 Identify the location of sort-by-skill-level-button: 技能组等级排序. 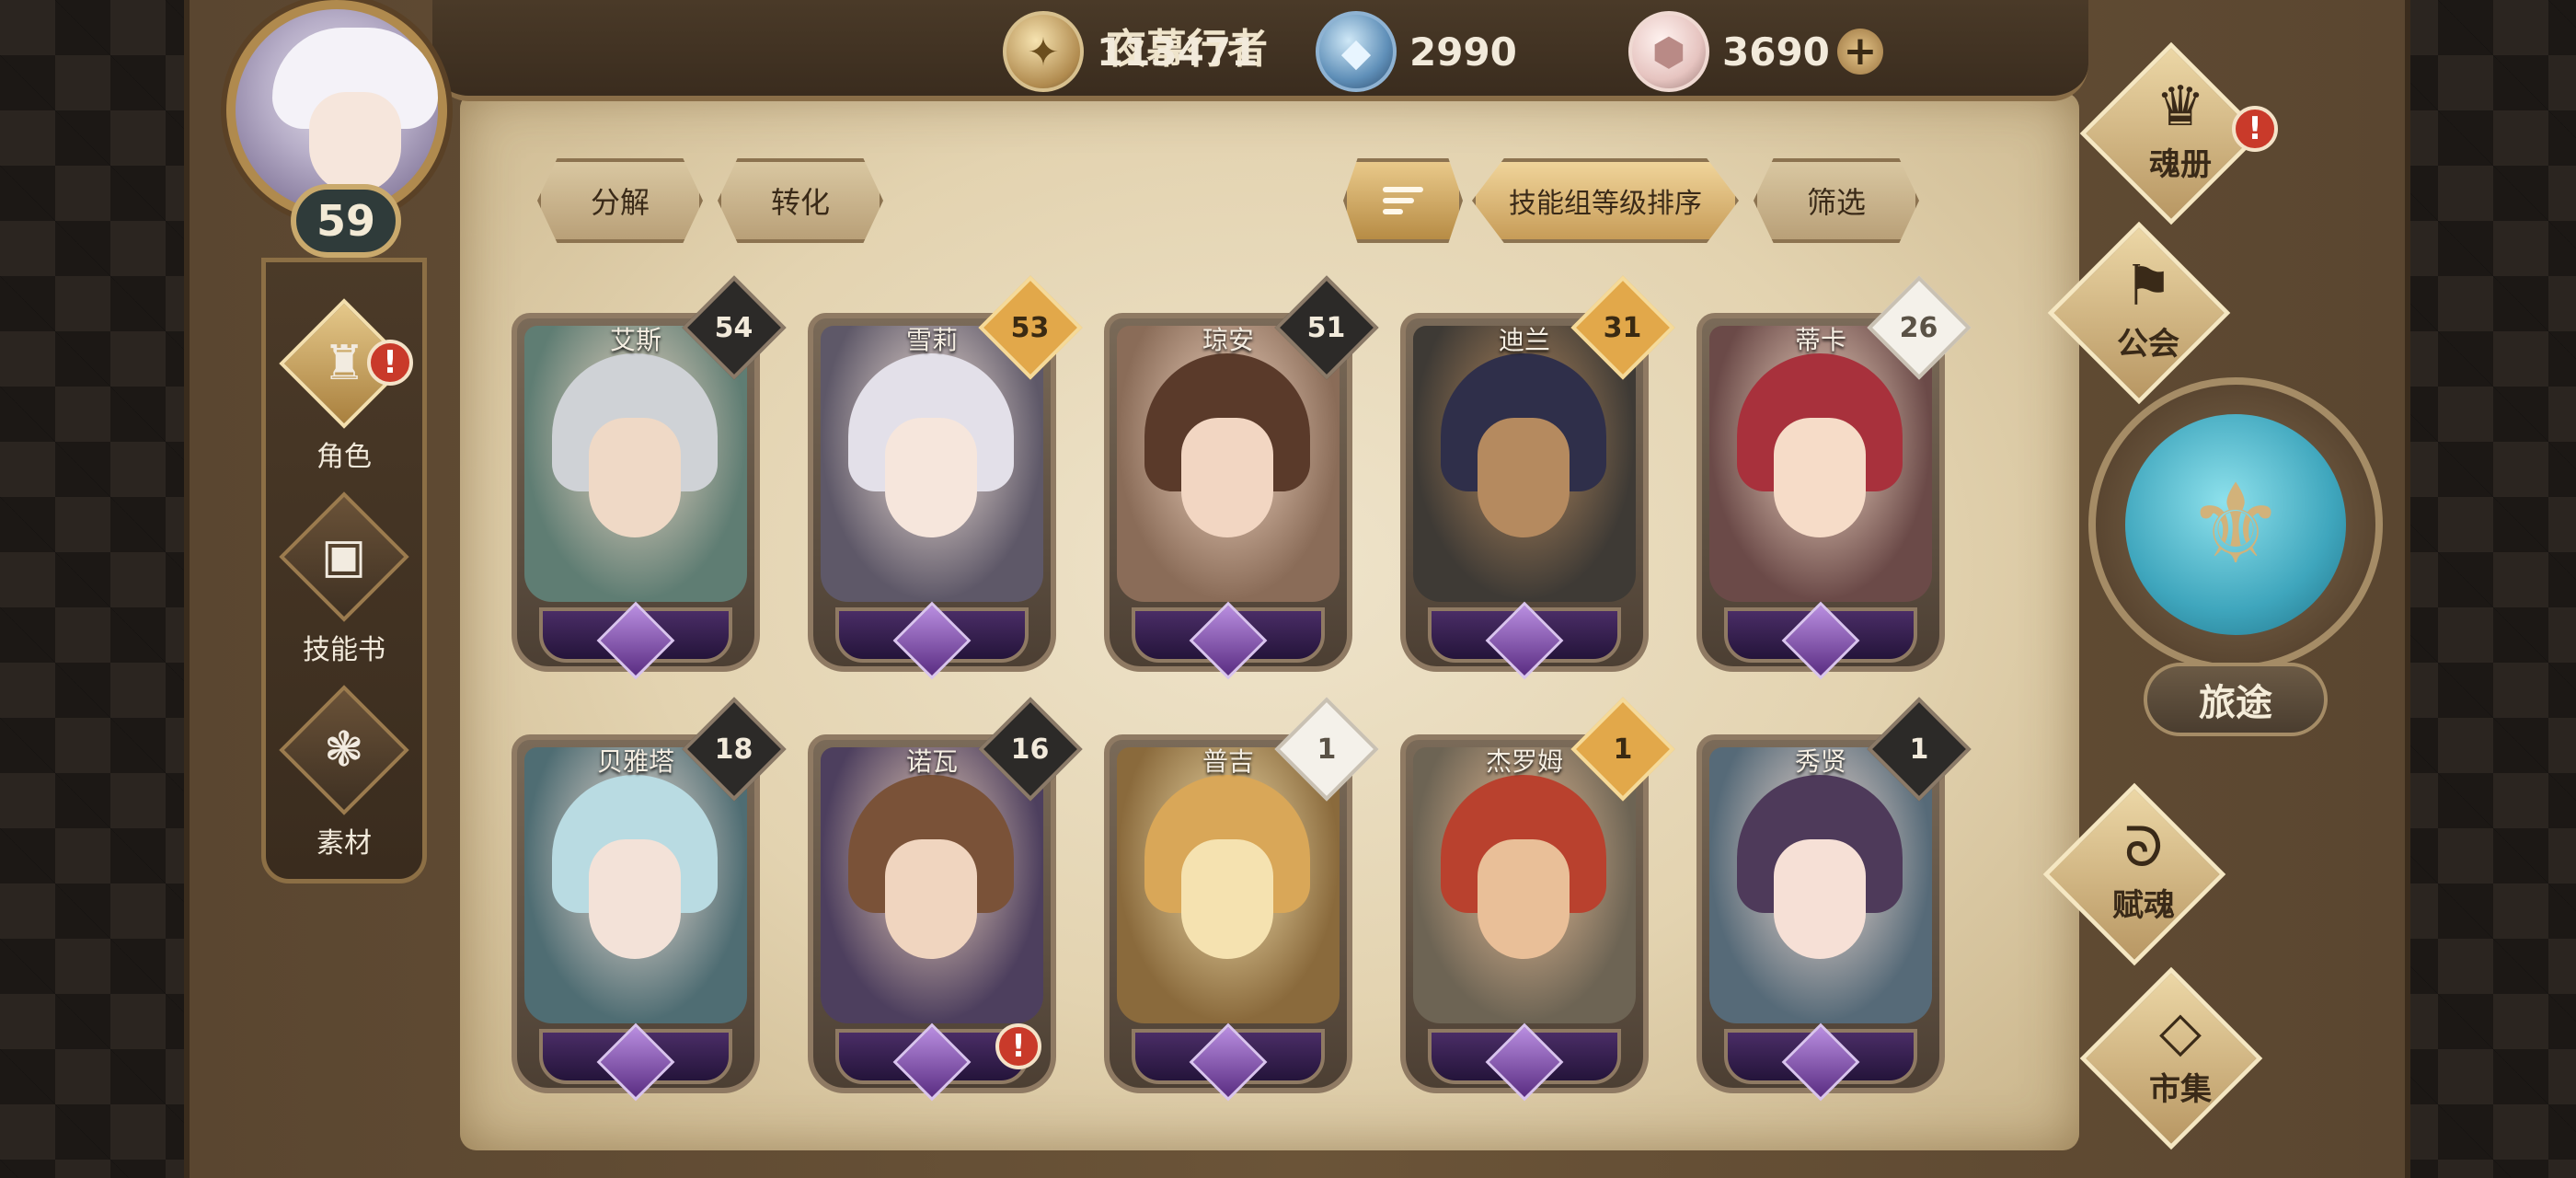
(1605, 200).